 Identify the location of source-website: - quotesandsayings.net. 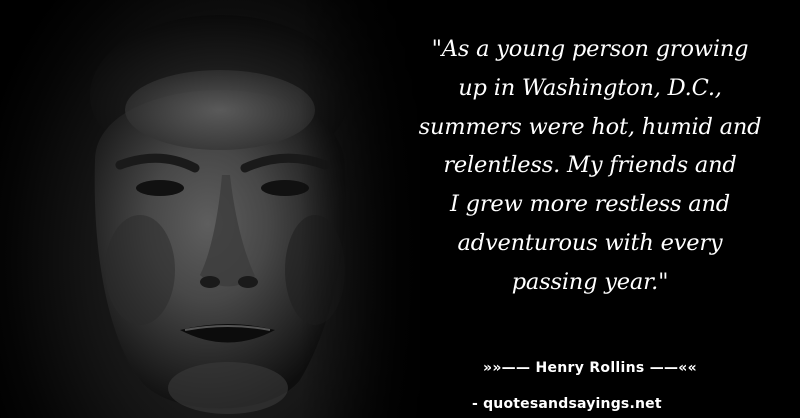
(567, 404).